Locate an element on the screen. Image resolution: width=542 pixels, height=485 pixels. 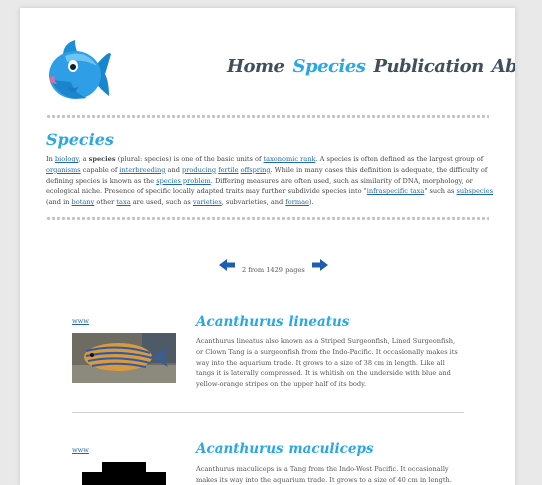
nav-publication-link: Publication is located at coordinates (428, 66).